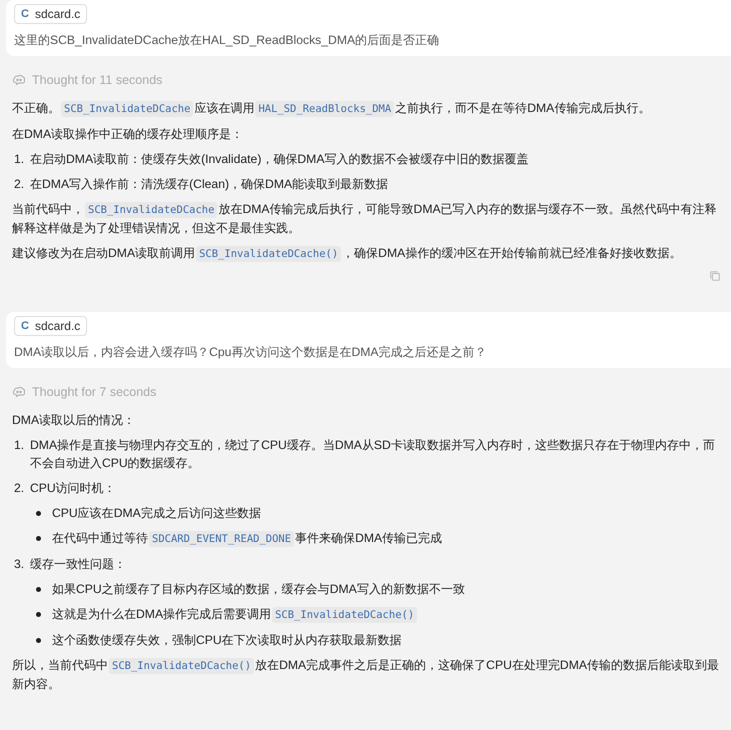  What do you see at coordinates (347, 254) in the screenshot?
I see `paragraph: 建议修改为在启动DMA读取前调用 SCB_InvalidateDCache() ，确保DMA操作的缓冲区在开始传输前就已经准备好接收数据。` at bounding box center [347, 254].